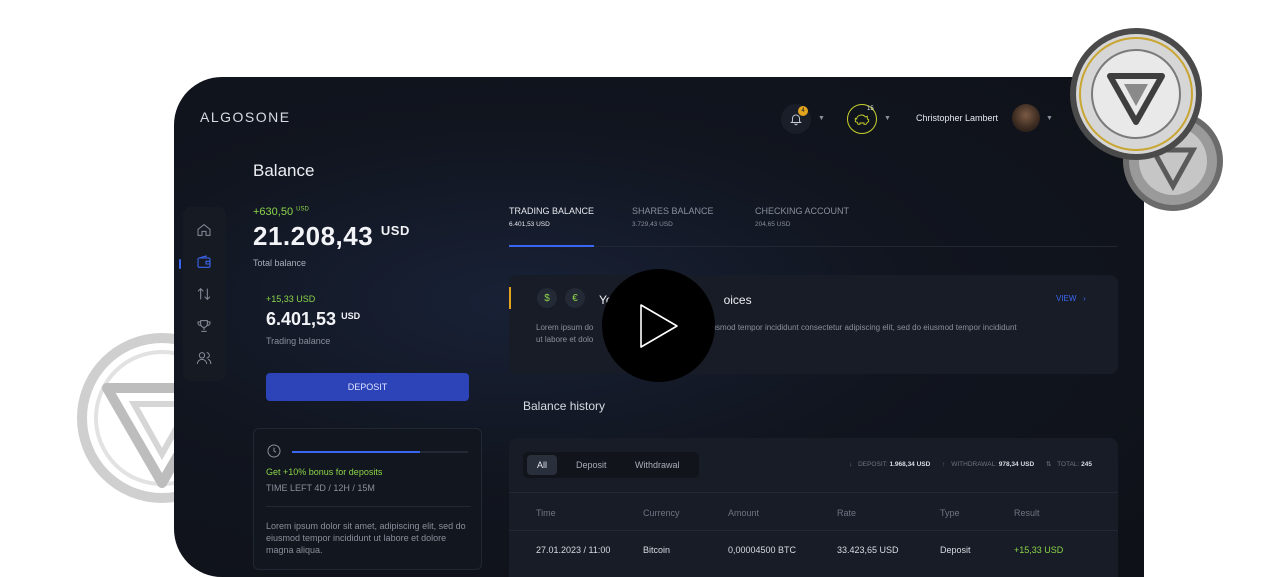 The height and width of the screenshot is (577, 1271). Describe the element at coordinates (813, 246) in the screenshot. I see `tabs-divider` at that location.